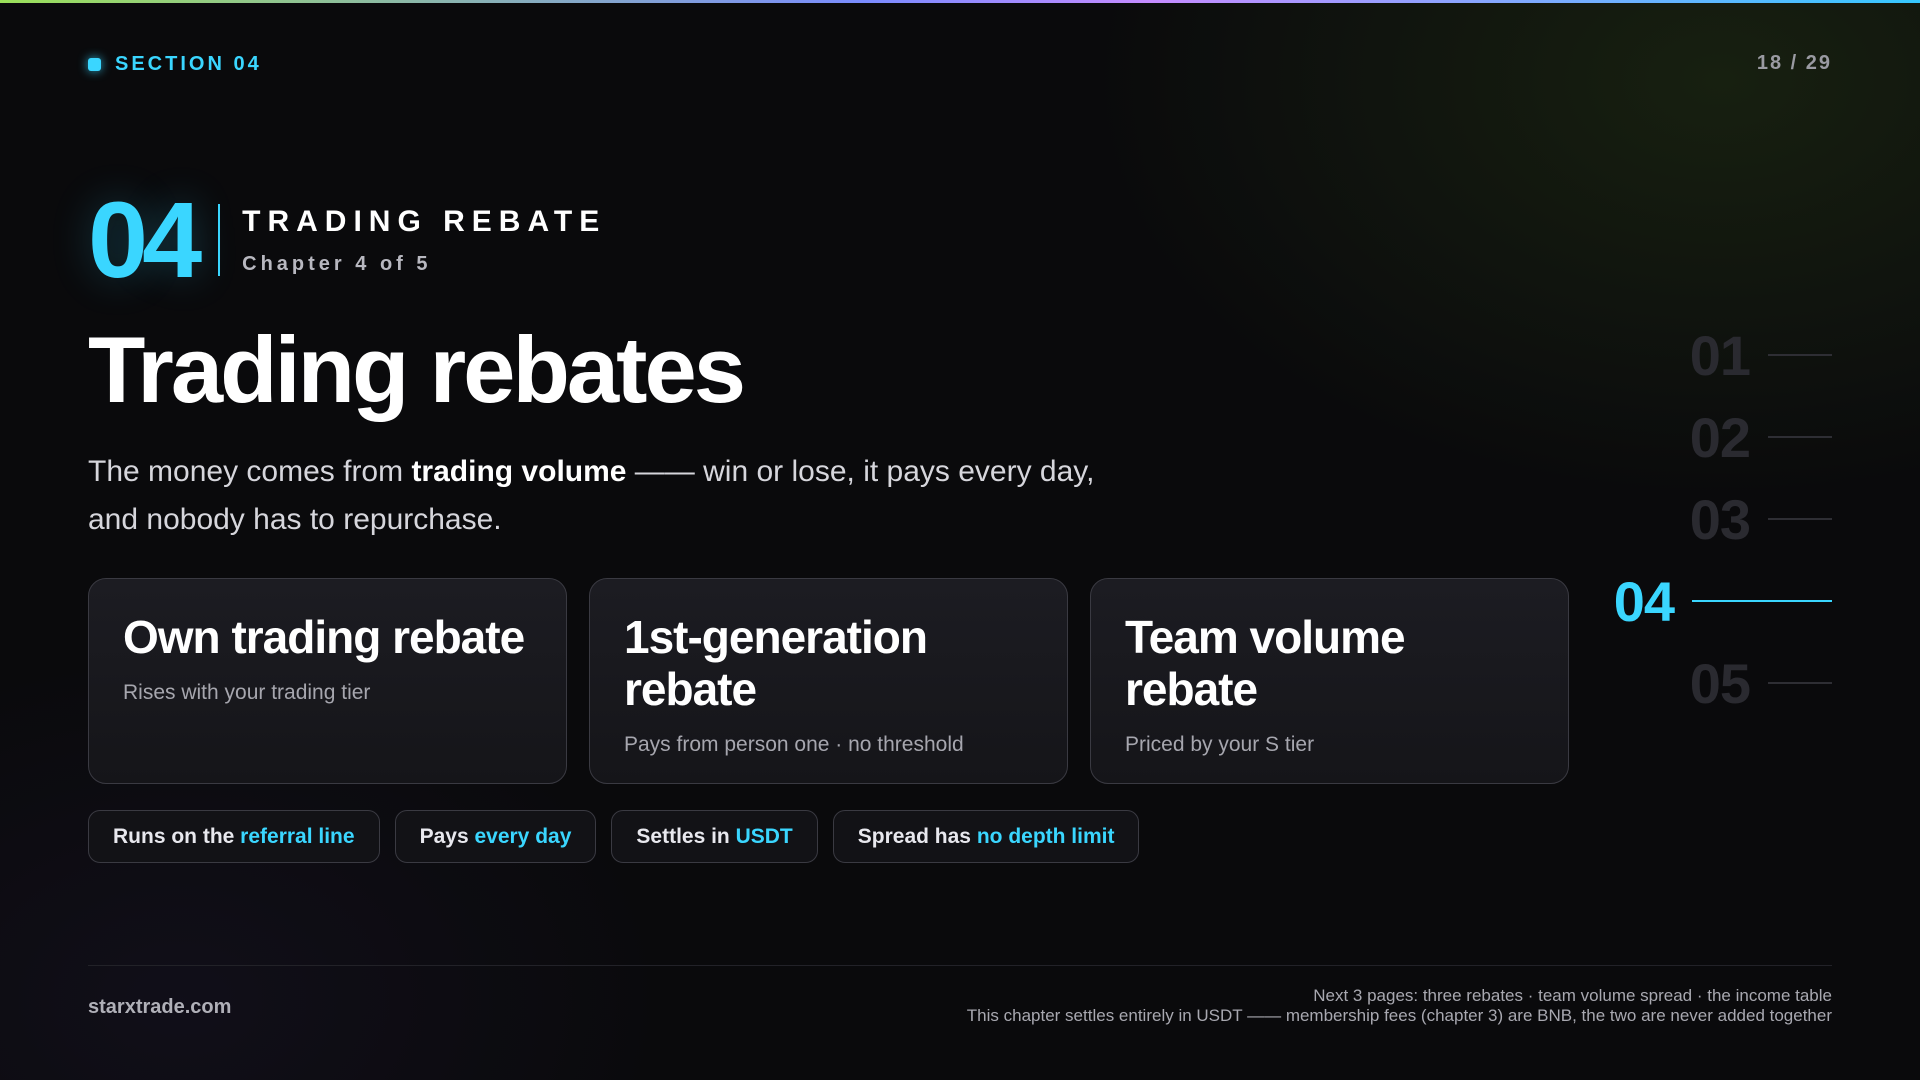 The image size is (1920, 1080). Describe the element at coordinates (523, 836) in the screenshot. I see `pill-highlight: every day` at that location.